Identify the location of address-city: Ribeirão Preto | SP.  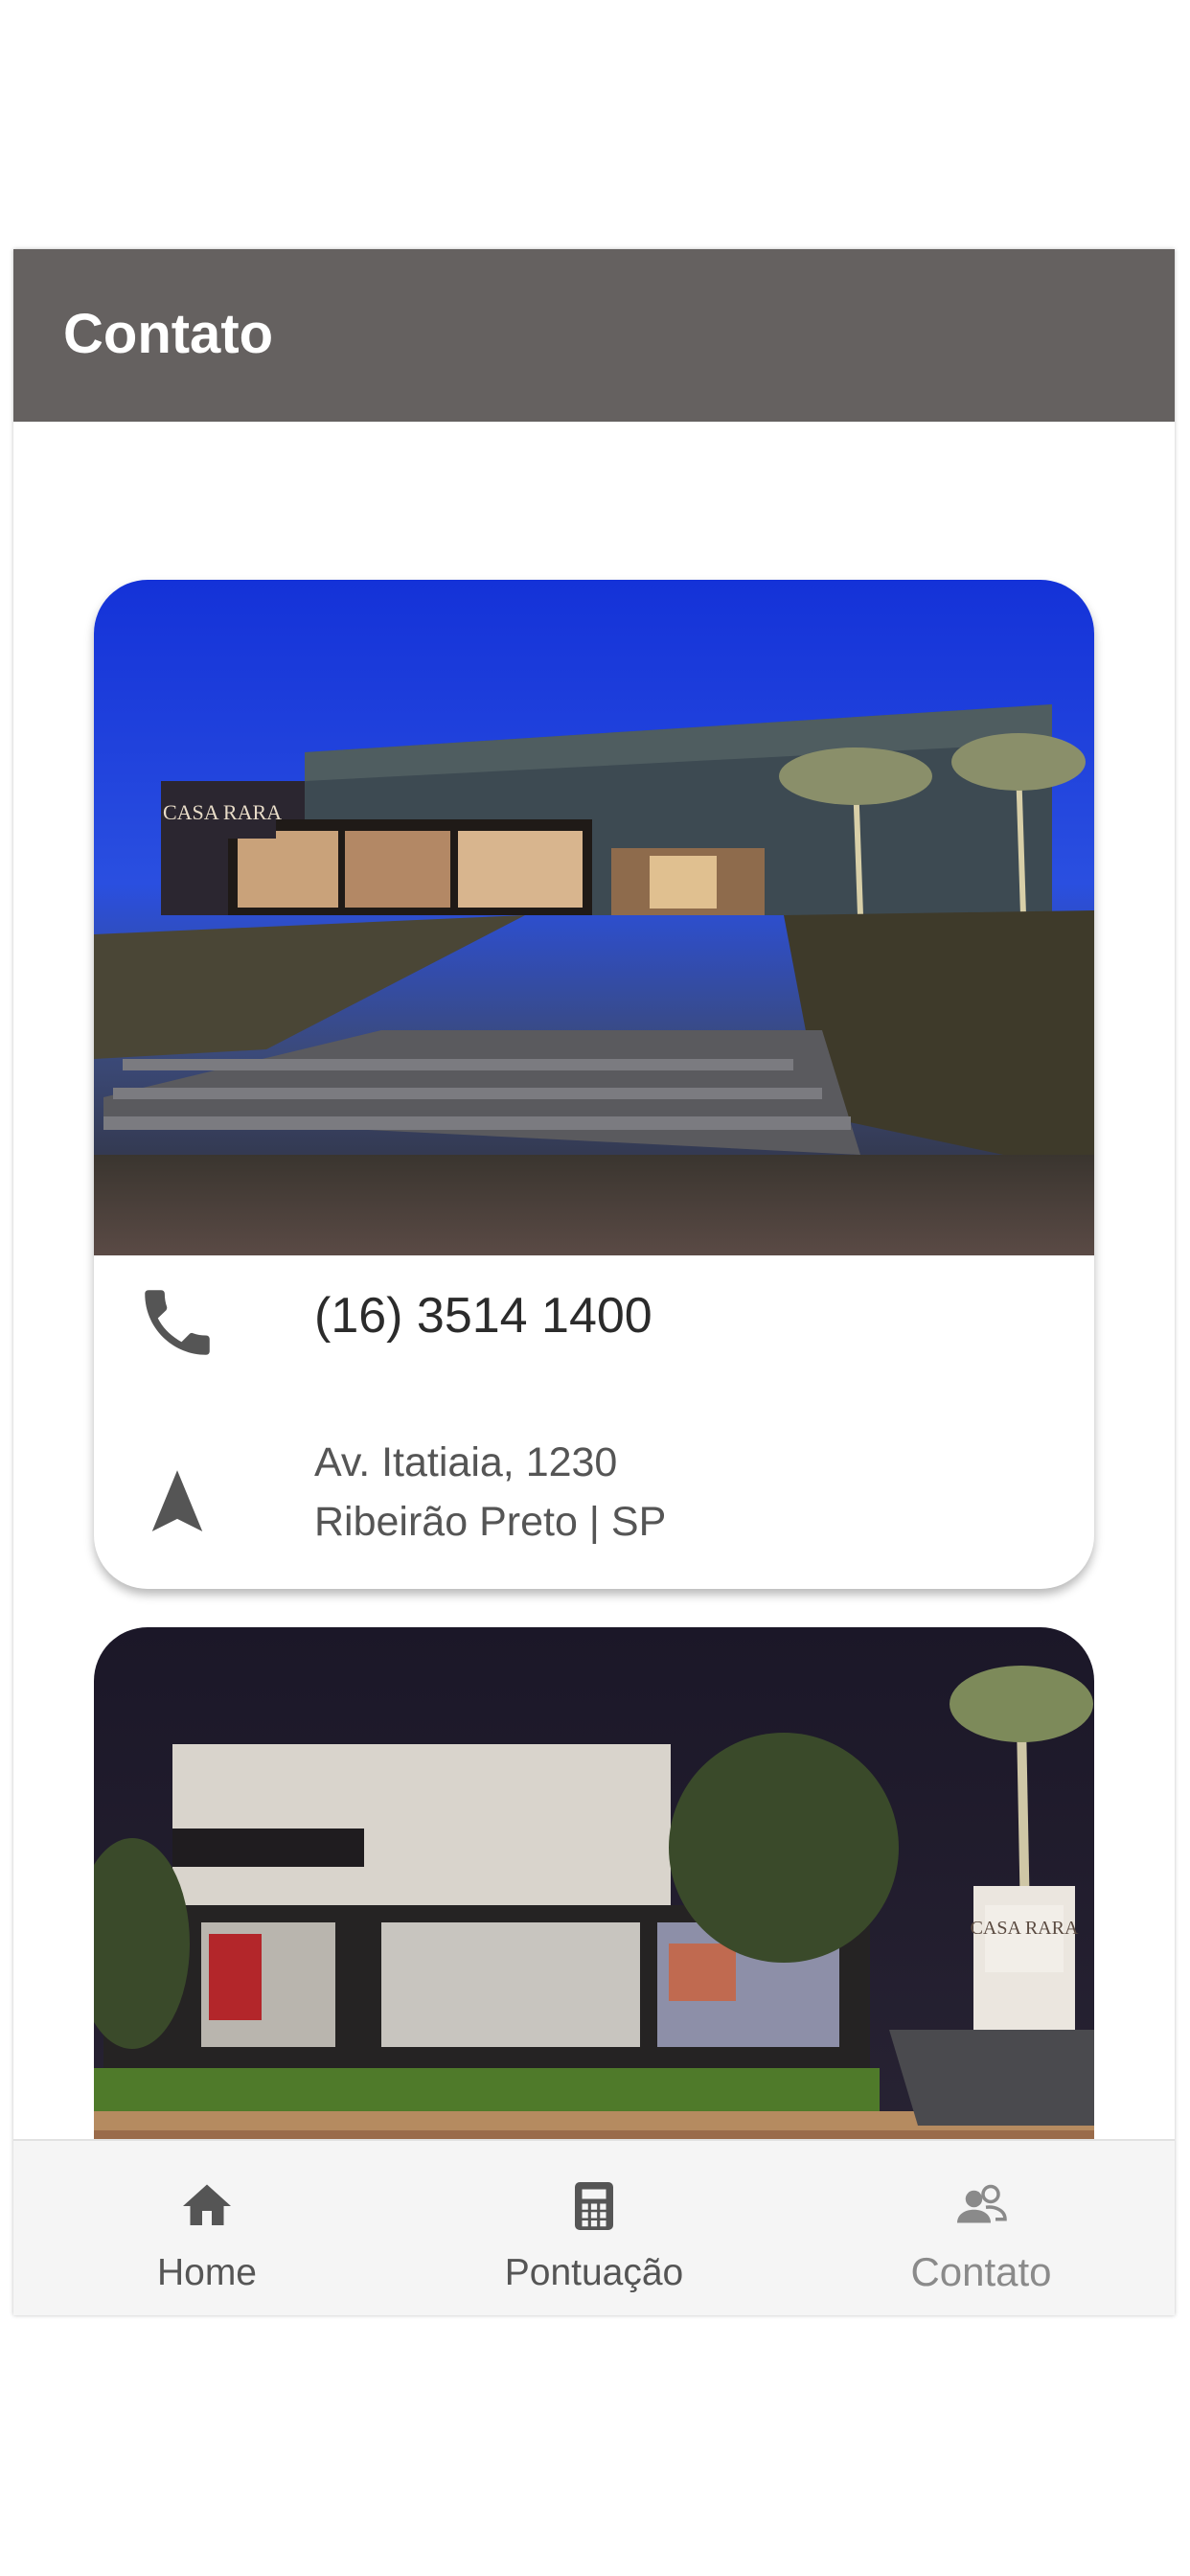
(491, 1522).